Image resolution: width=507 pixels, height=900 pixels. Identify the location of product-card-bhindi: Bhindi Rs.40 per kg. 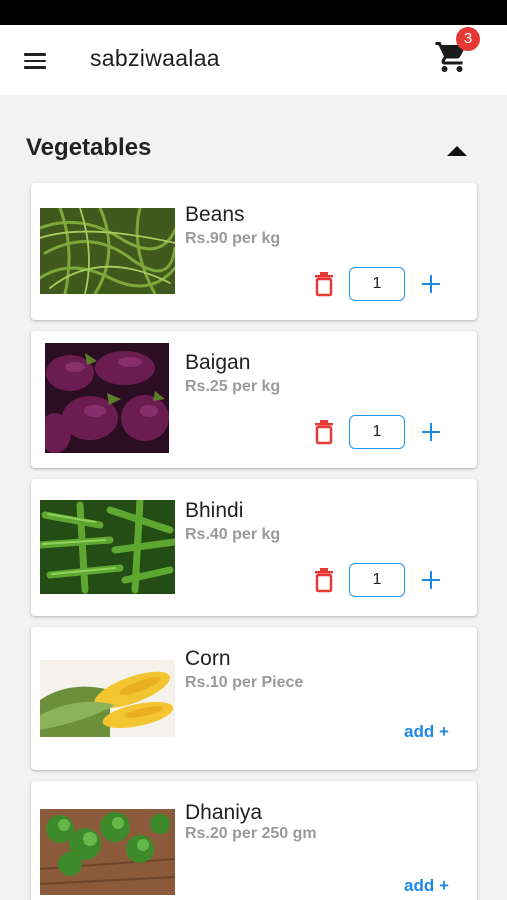
(254, 547).